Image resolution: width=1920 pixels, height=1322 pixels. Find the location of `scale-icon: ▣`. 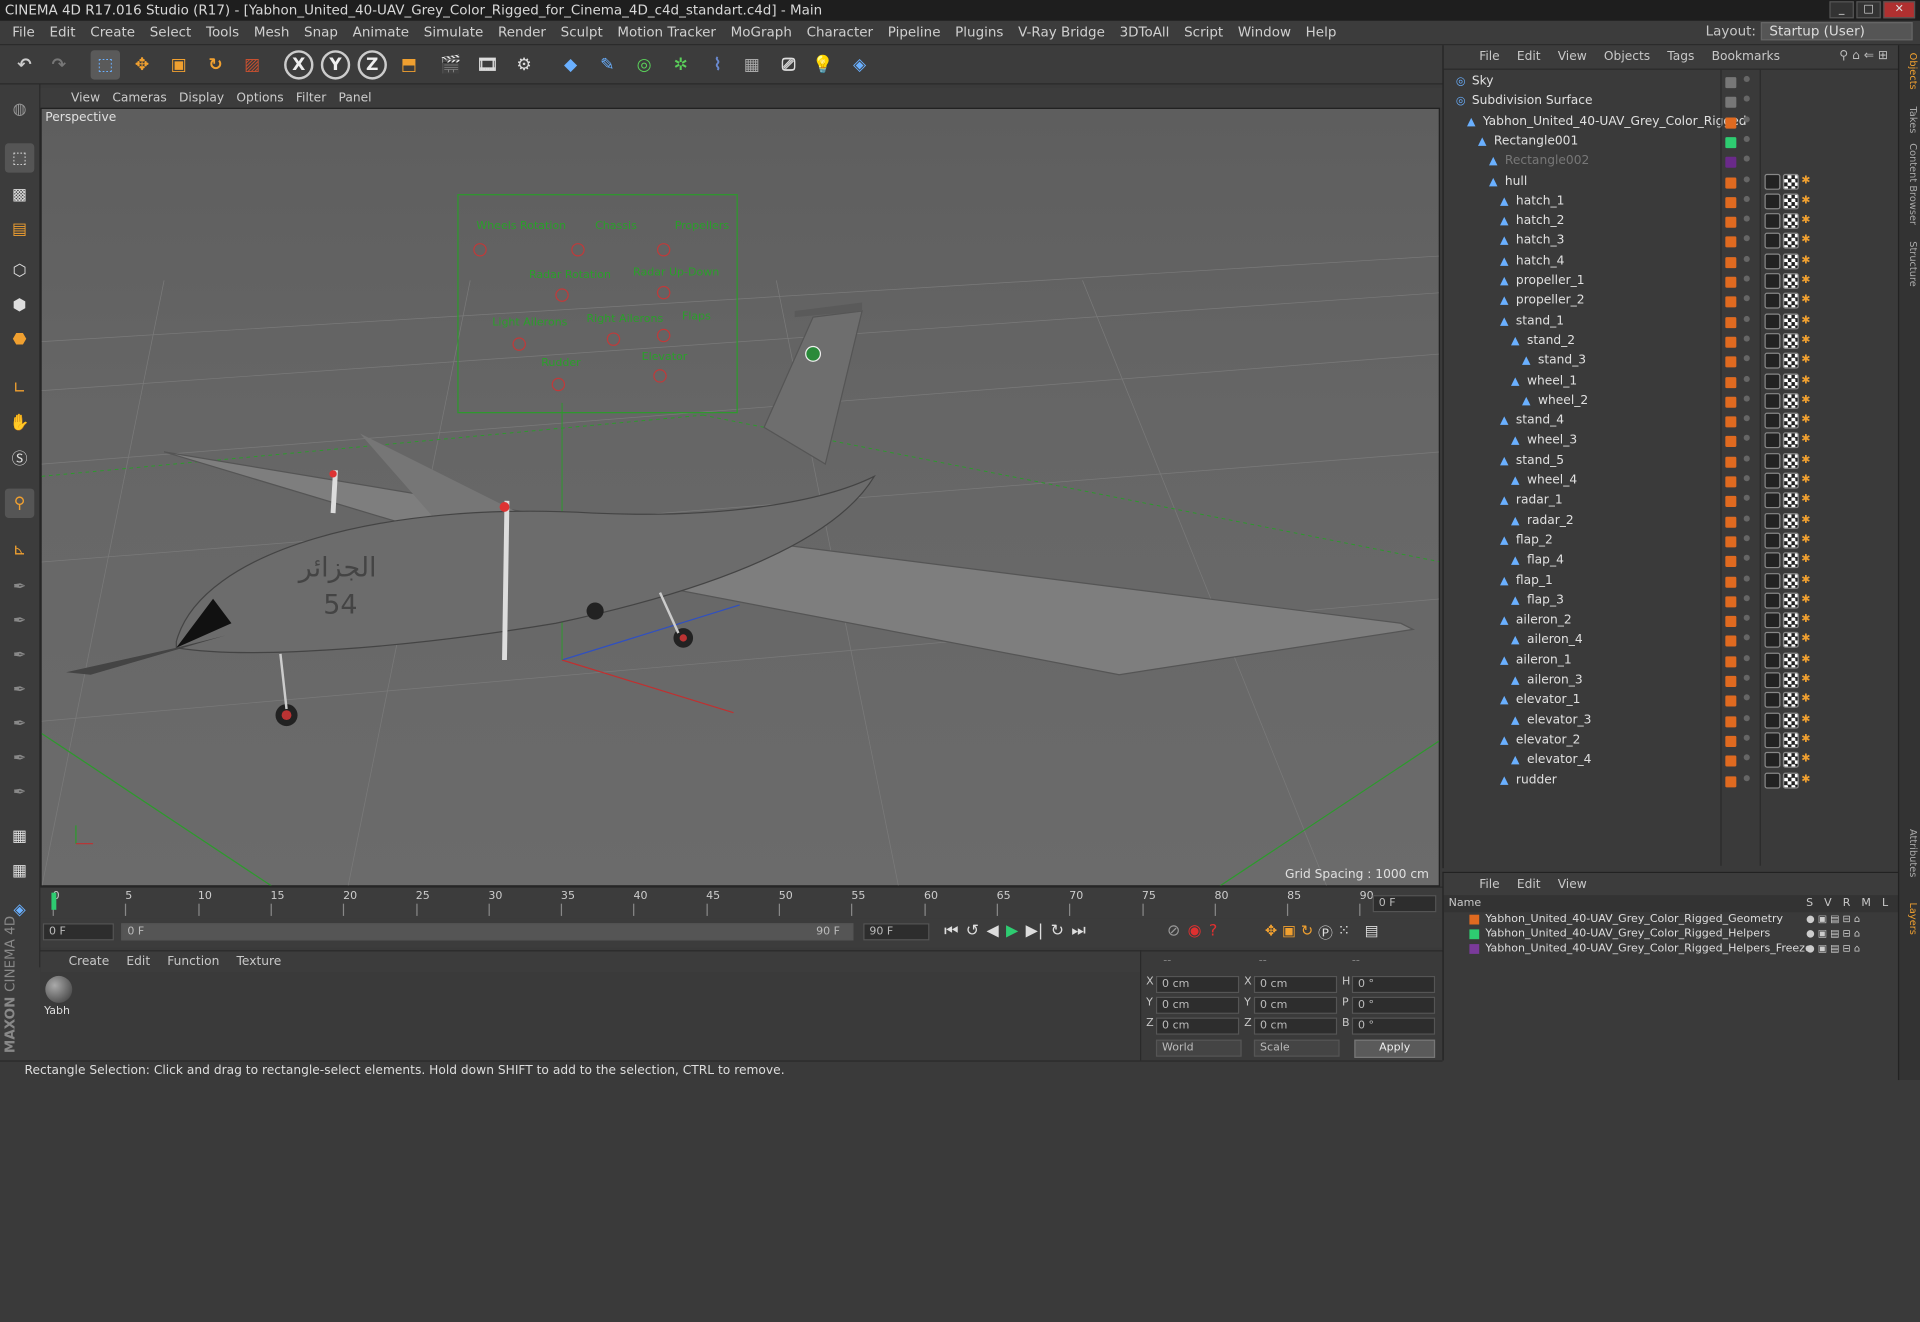

scale-icon: ▣ is located at coordinates (178, 64).